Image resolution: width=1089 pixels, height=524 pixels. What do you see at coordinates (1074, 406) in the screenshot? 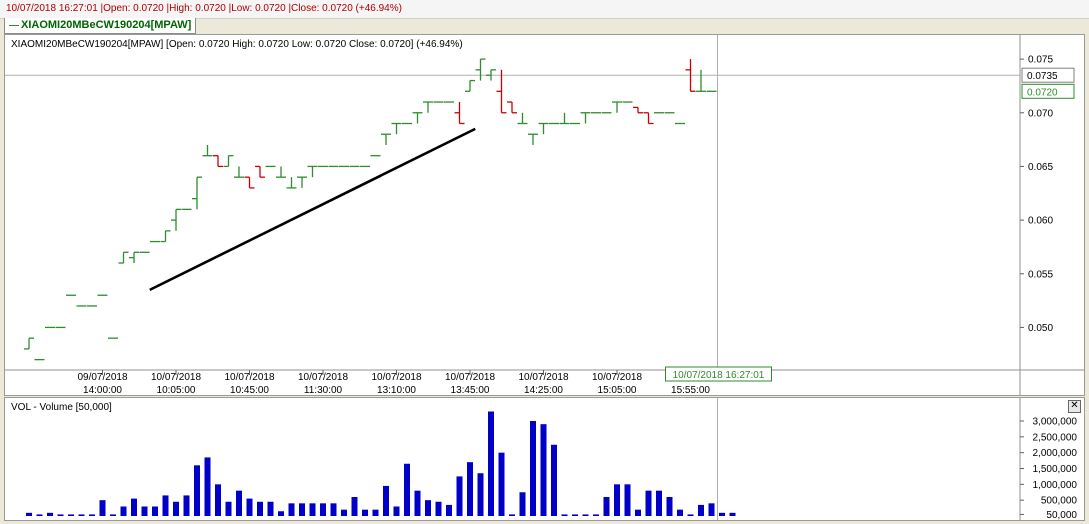
I see `close-volume-button: ✕` at bounding box center [1074, 406].